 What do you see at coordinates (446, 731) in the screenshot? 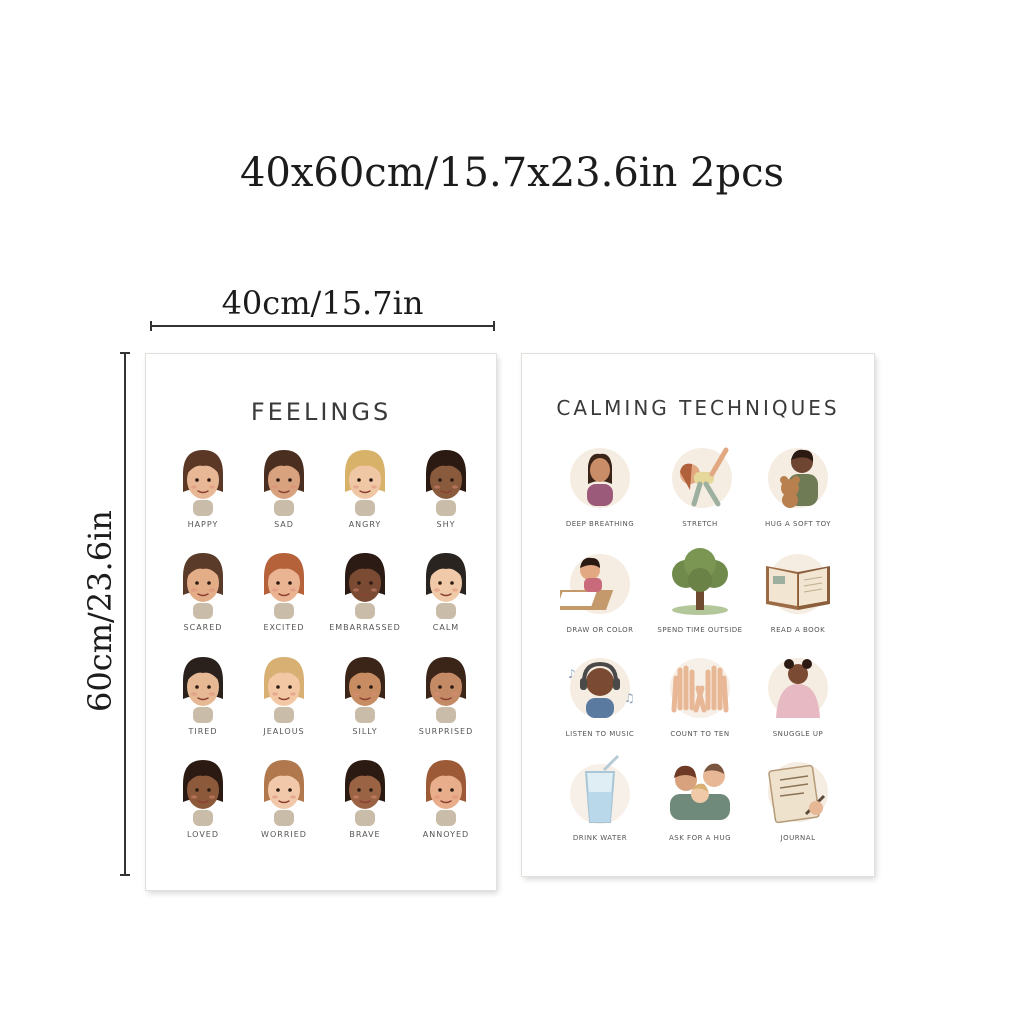
I see `feeling-label: SURPRISED` at bounding box center [446, 731].